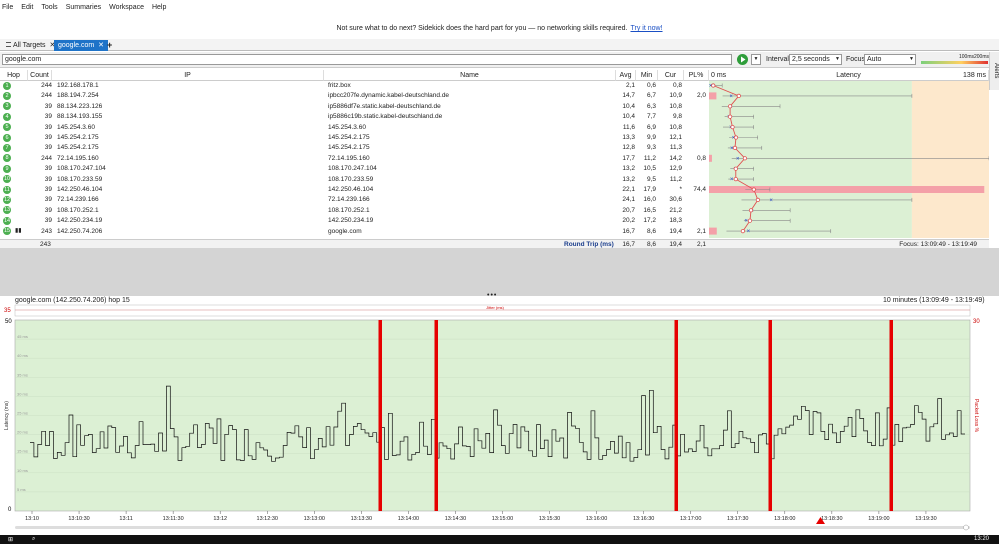 The height and width of the screenshot is (544, 999). What do you see at coordinates (470, 75) in the screenshot?
I see `col-name: Name` at bounding box center [470, 75].